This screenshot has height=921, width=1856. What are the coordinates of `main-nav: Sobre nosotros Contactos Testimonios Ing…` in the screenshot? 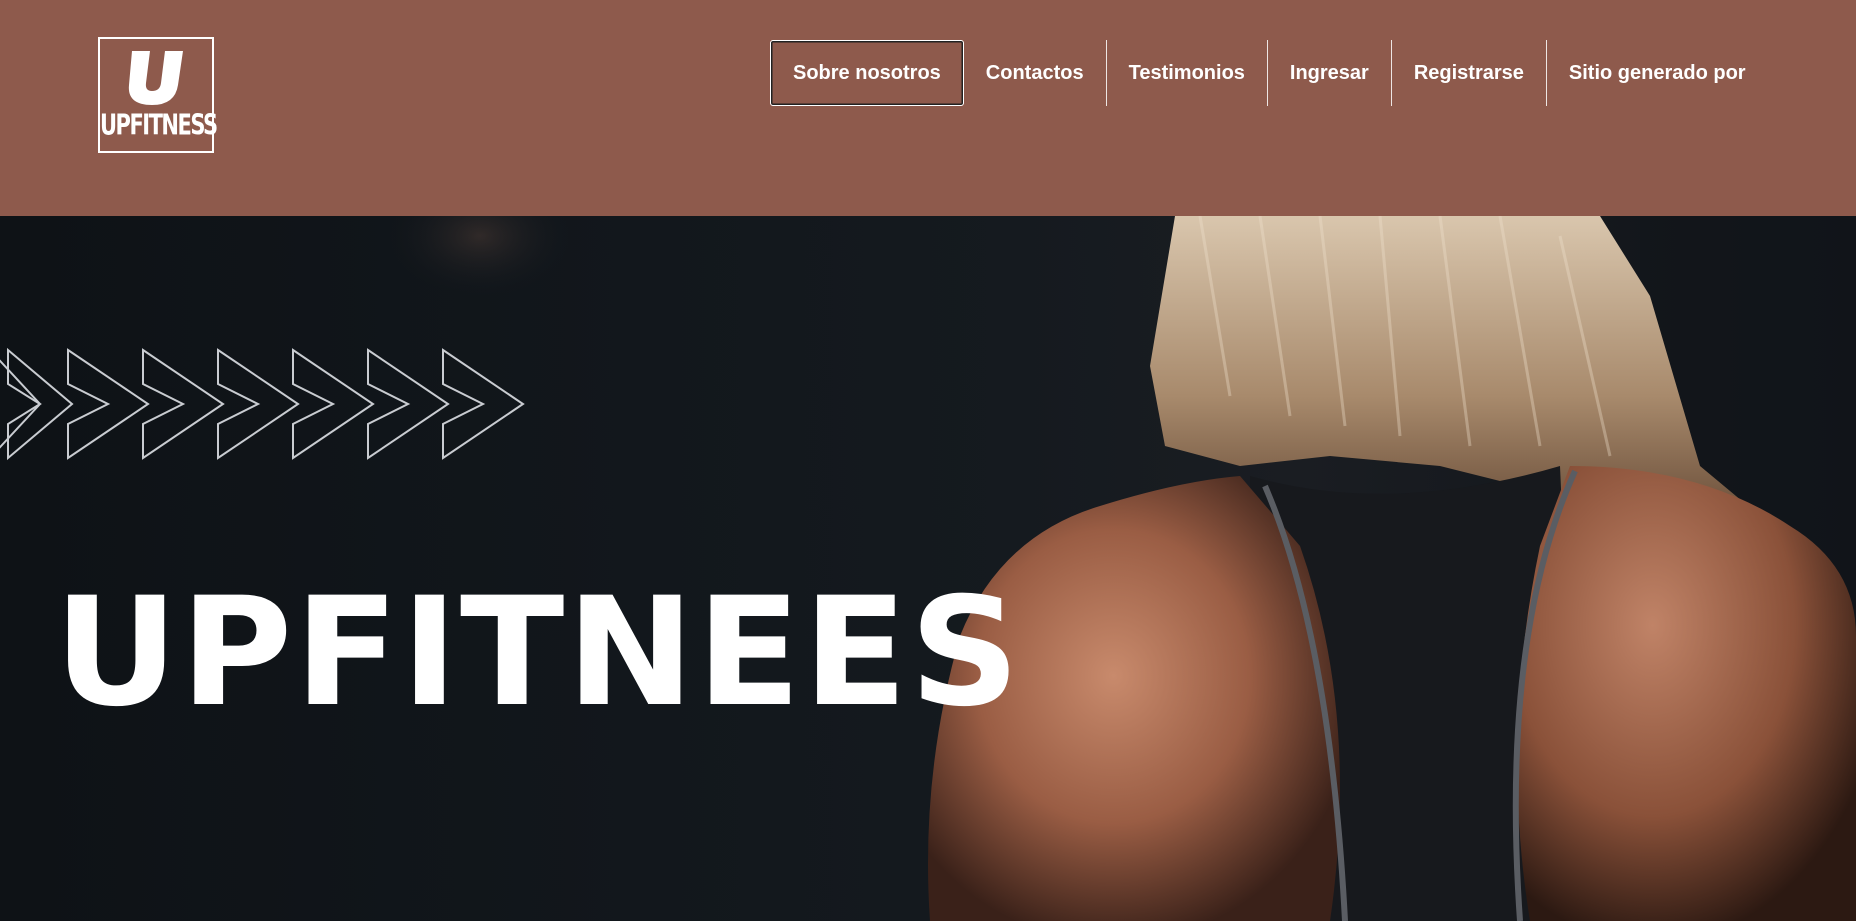 It's located at (1269, 73).